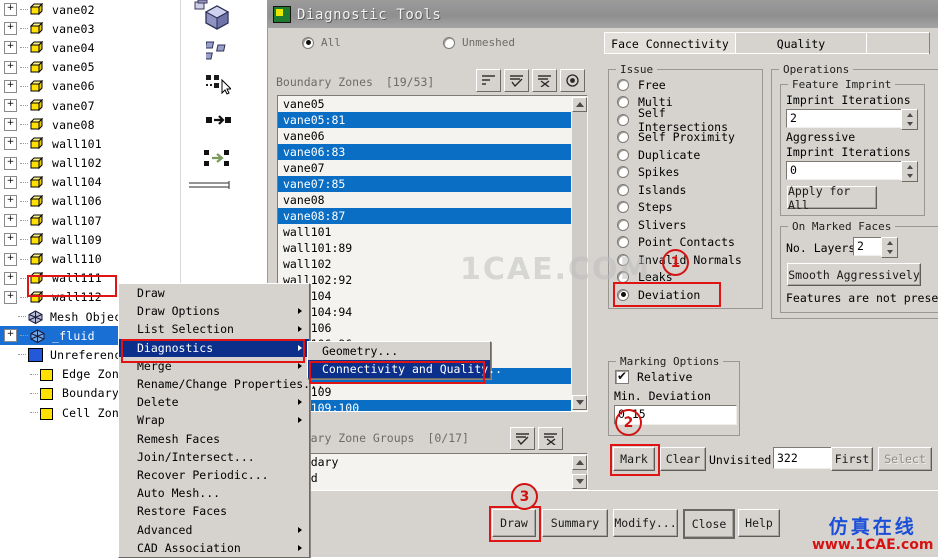 The width and height of the screenshot is (938, 558). Describe the element at coordinates (432, 232) in the screenshot. I see `boundary-zone-item: wall101` at that location.